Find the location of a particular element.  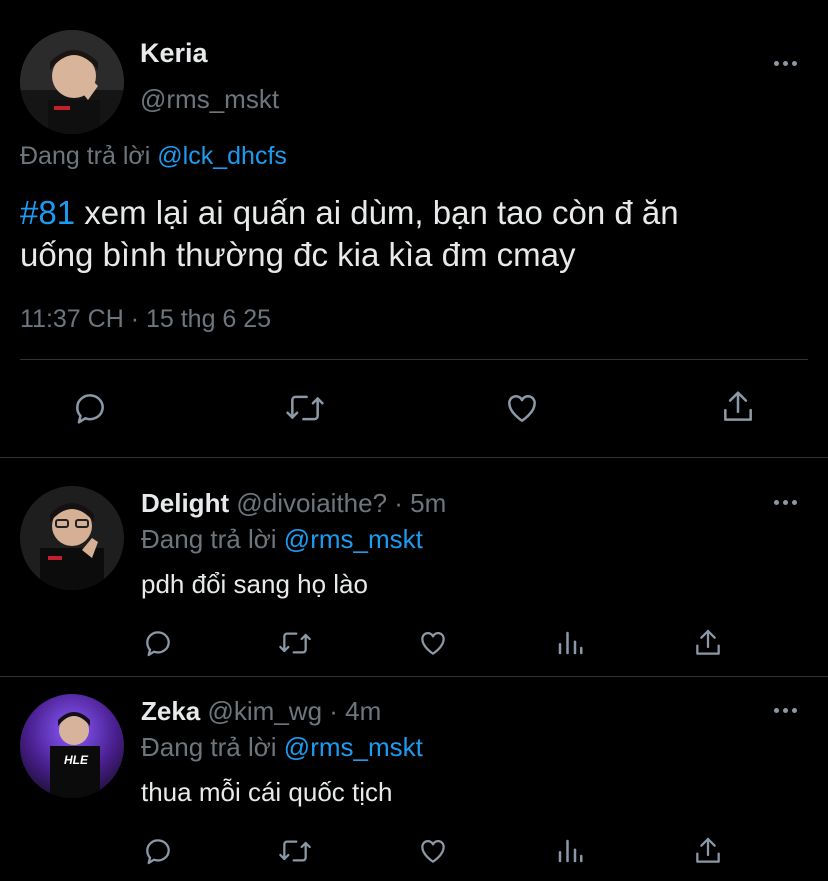

handle: @rms_mskt is located at coordinates (209, 99).